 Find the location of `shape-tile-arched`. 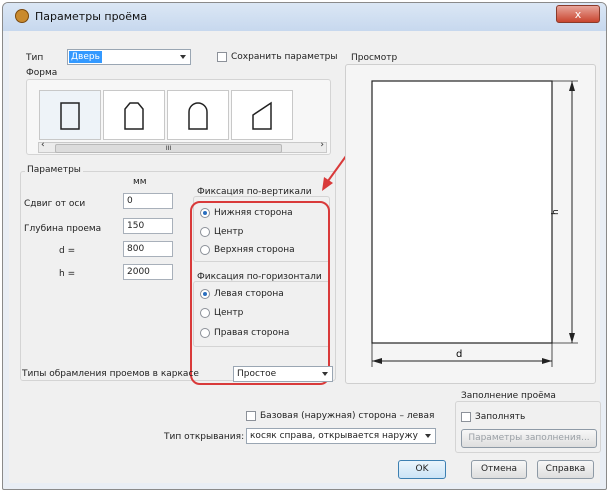

shape-tile-arched is located at coordinates (198, 115).